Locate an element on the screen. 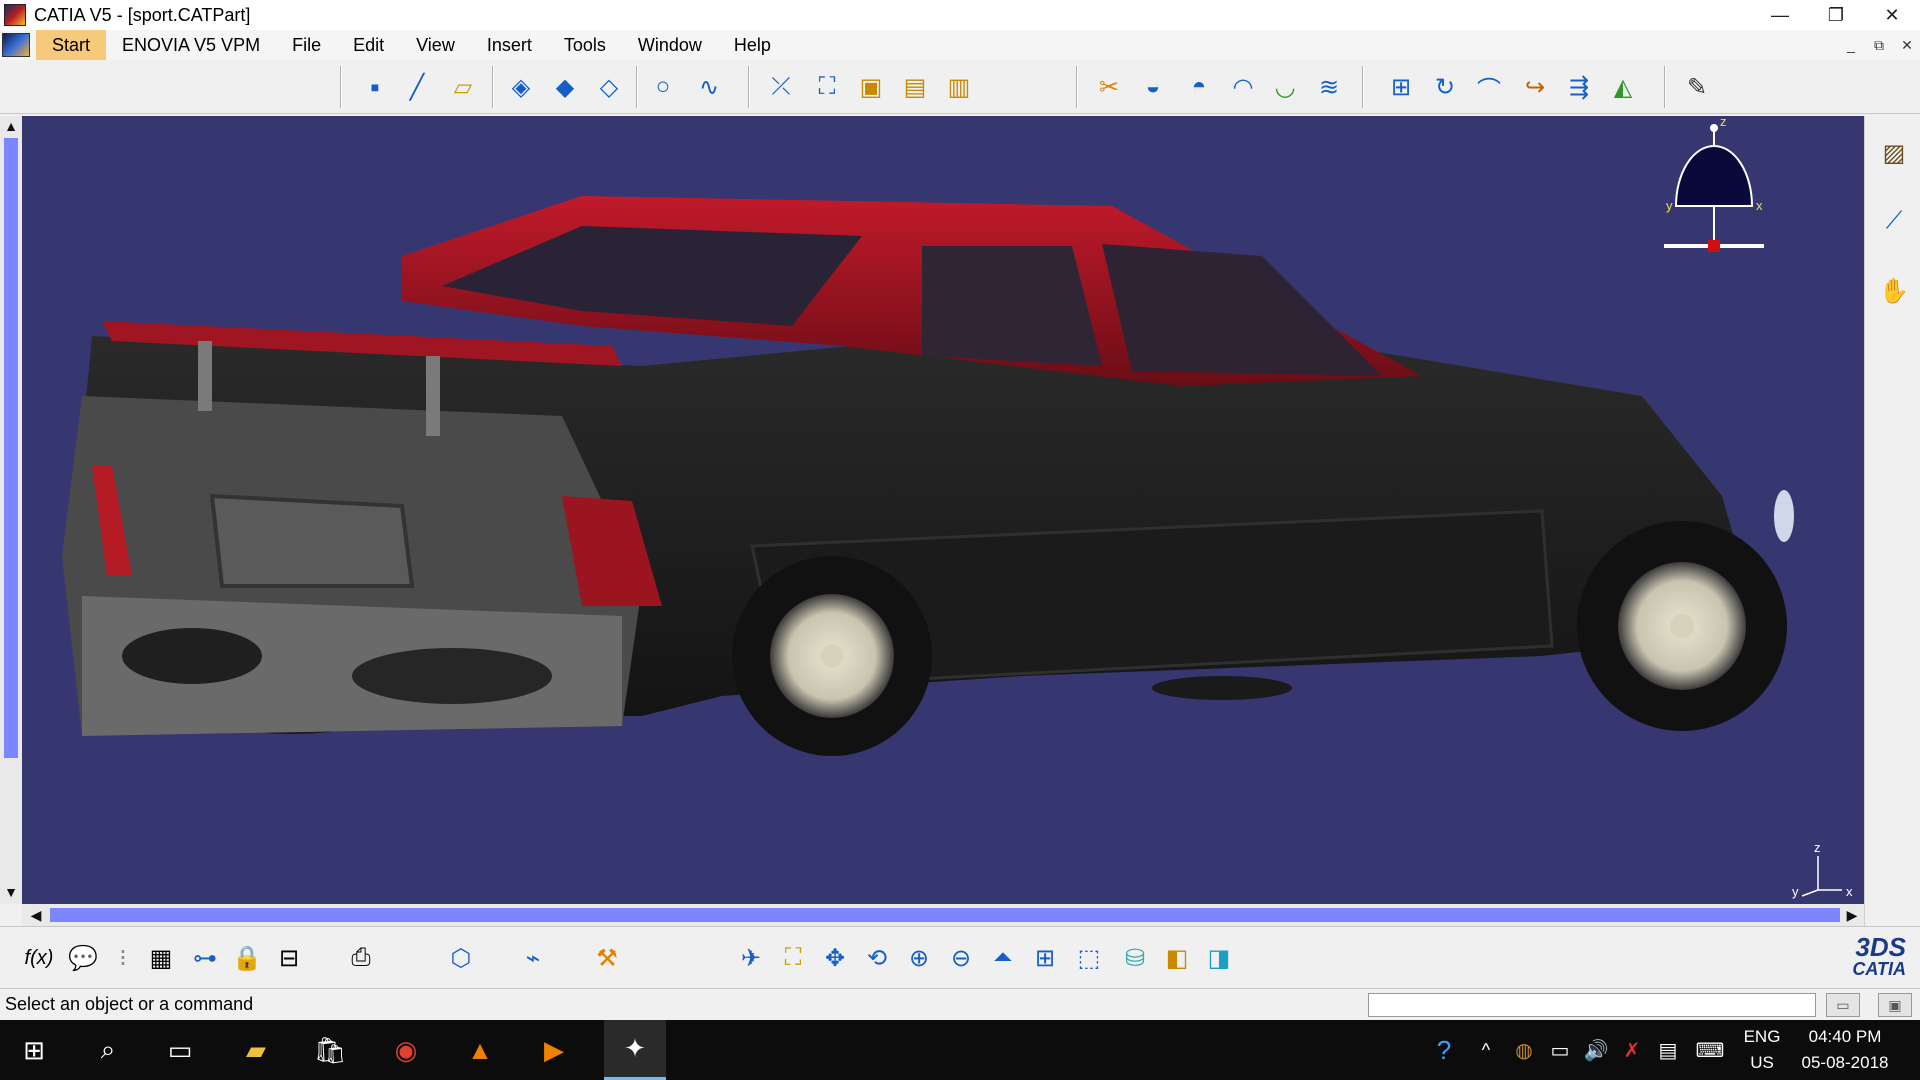 This screenshot has width=1920, height=1080. menu-edit: Edit is located at coordinates (368, 45).